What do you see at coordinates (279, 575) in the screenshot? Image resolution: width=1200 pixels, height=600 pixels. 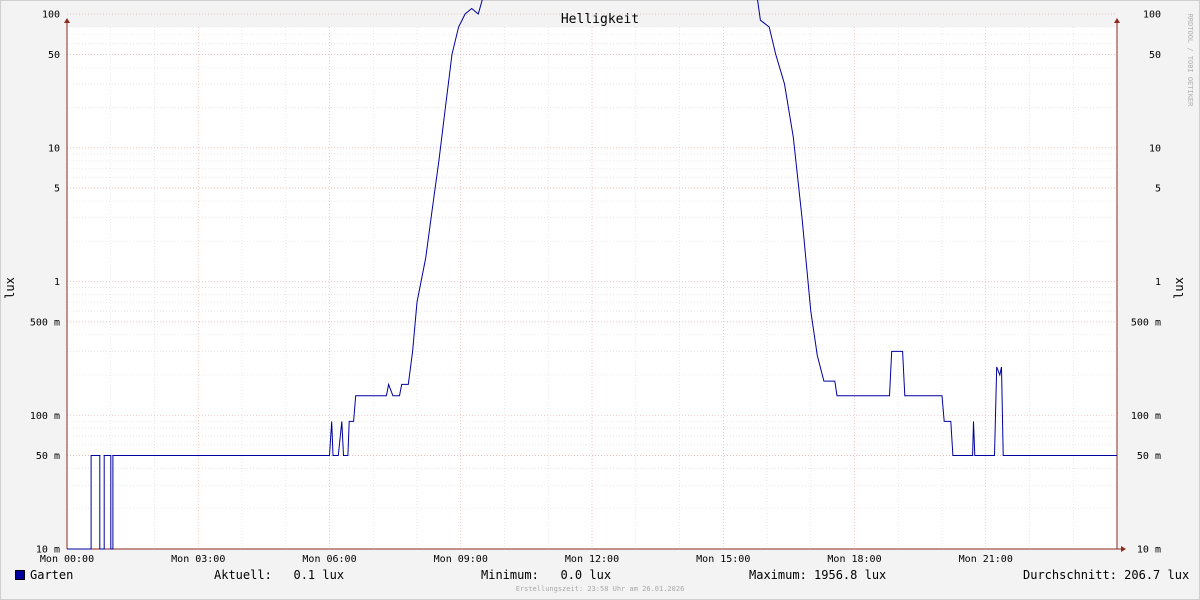 I see `stat-current: Aktuell: 0.1 lux` at bounding box center [279, 575].